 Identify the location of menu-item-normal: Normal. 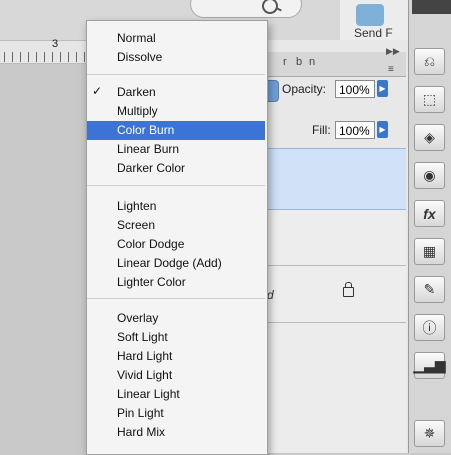
(176, 38).